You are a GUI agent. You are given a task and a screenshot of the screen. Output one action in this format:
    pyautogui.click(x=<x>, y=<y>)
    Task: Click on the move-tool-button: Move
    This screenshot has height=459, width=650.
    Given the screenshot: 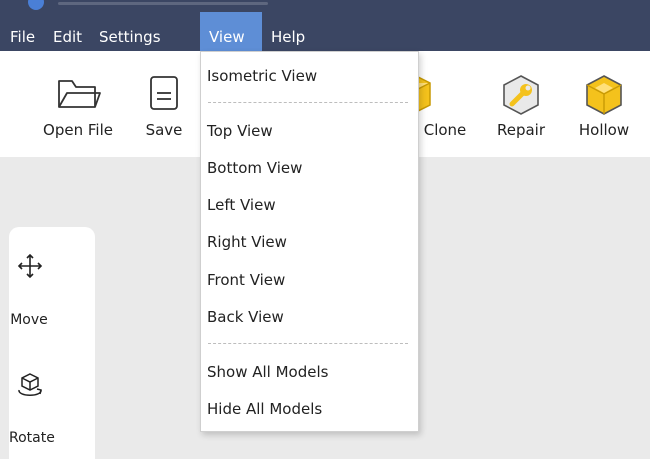 What is the action you would take?
    pyautogui.click(x=52, y=293)
    